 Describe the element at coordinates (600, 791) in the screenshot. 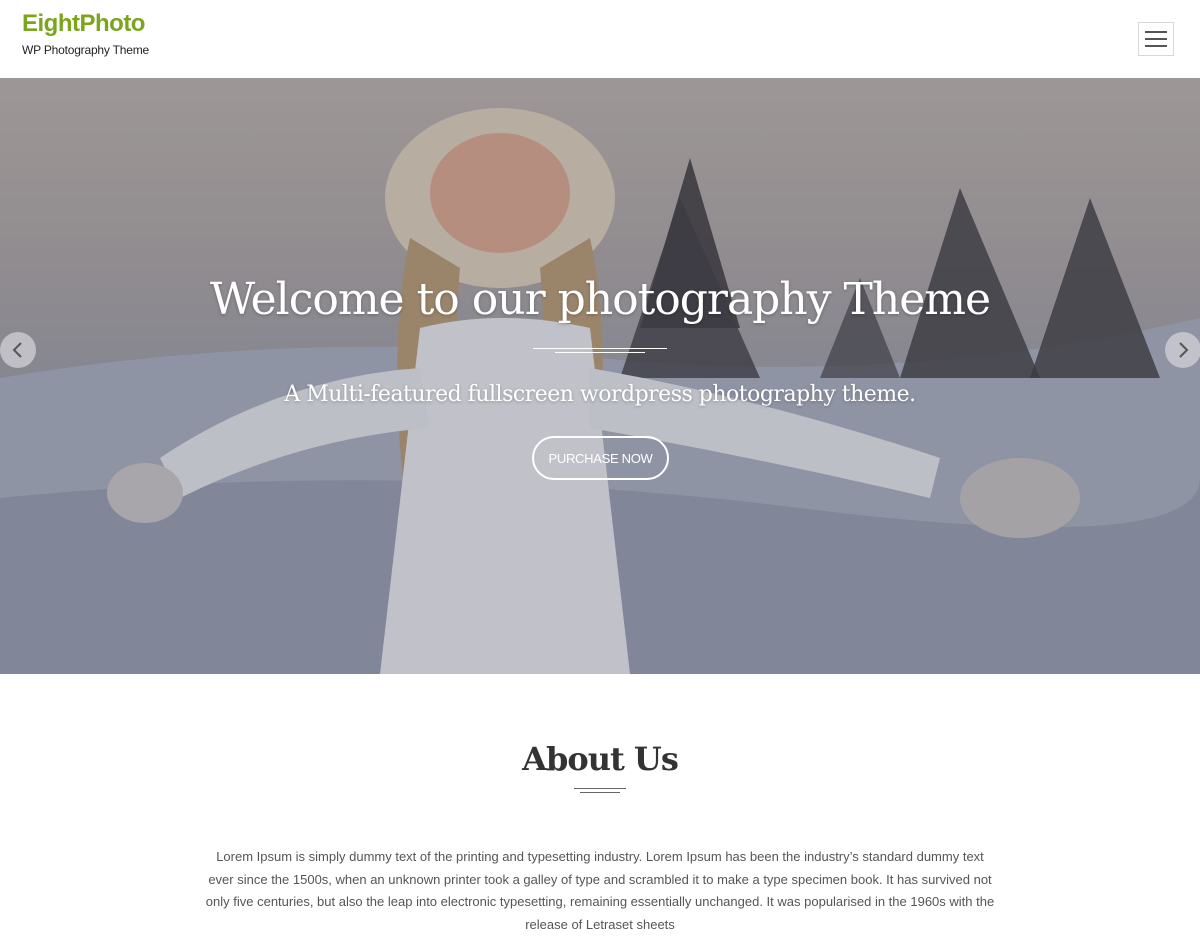

I see `about-divider` at that location.